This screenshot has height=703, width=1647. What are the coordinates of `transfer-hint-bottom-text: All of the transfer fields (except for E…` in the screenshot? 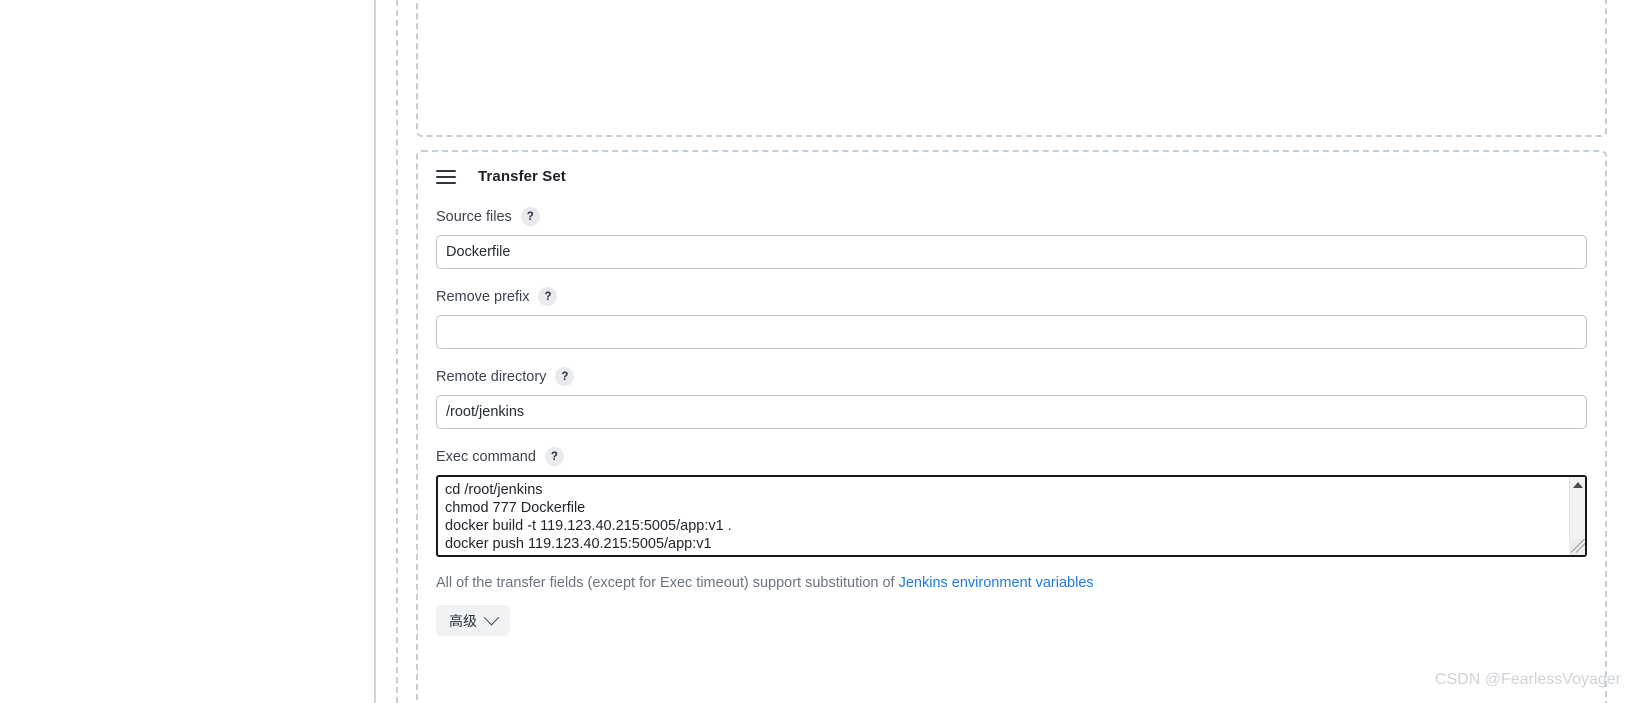 It's located at (667, 583).